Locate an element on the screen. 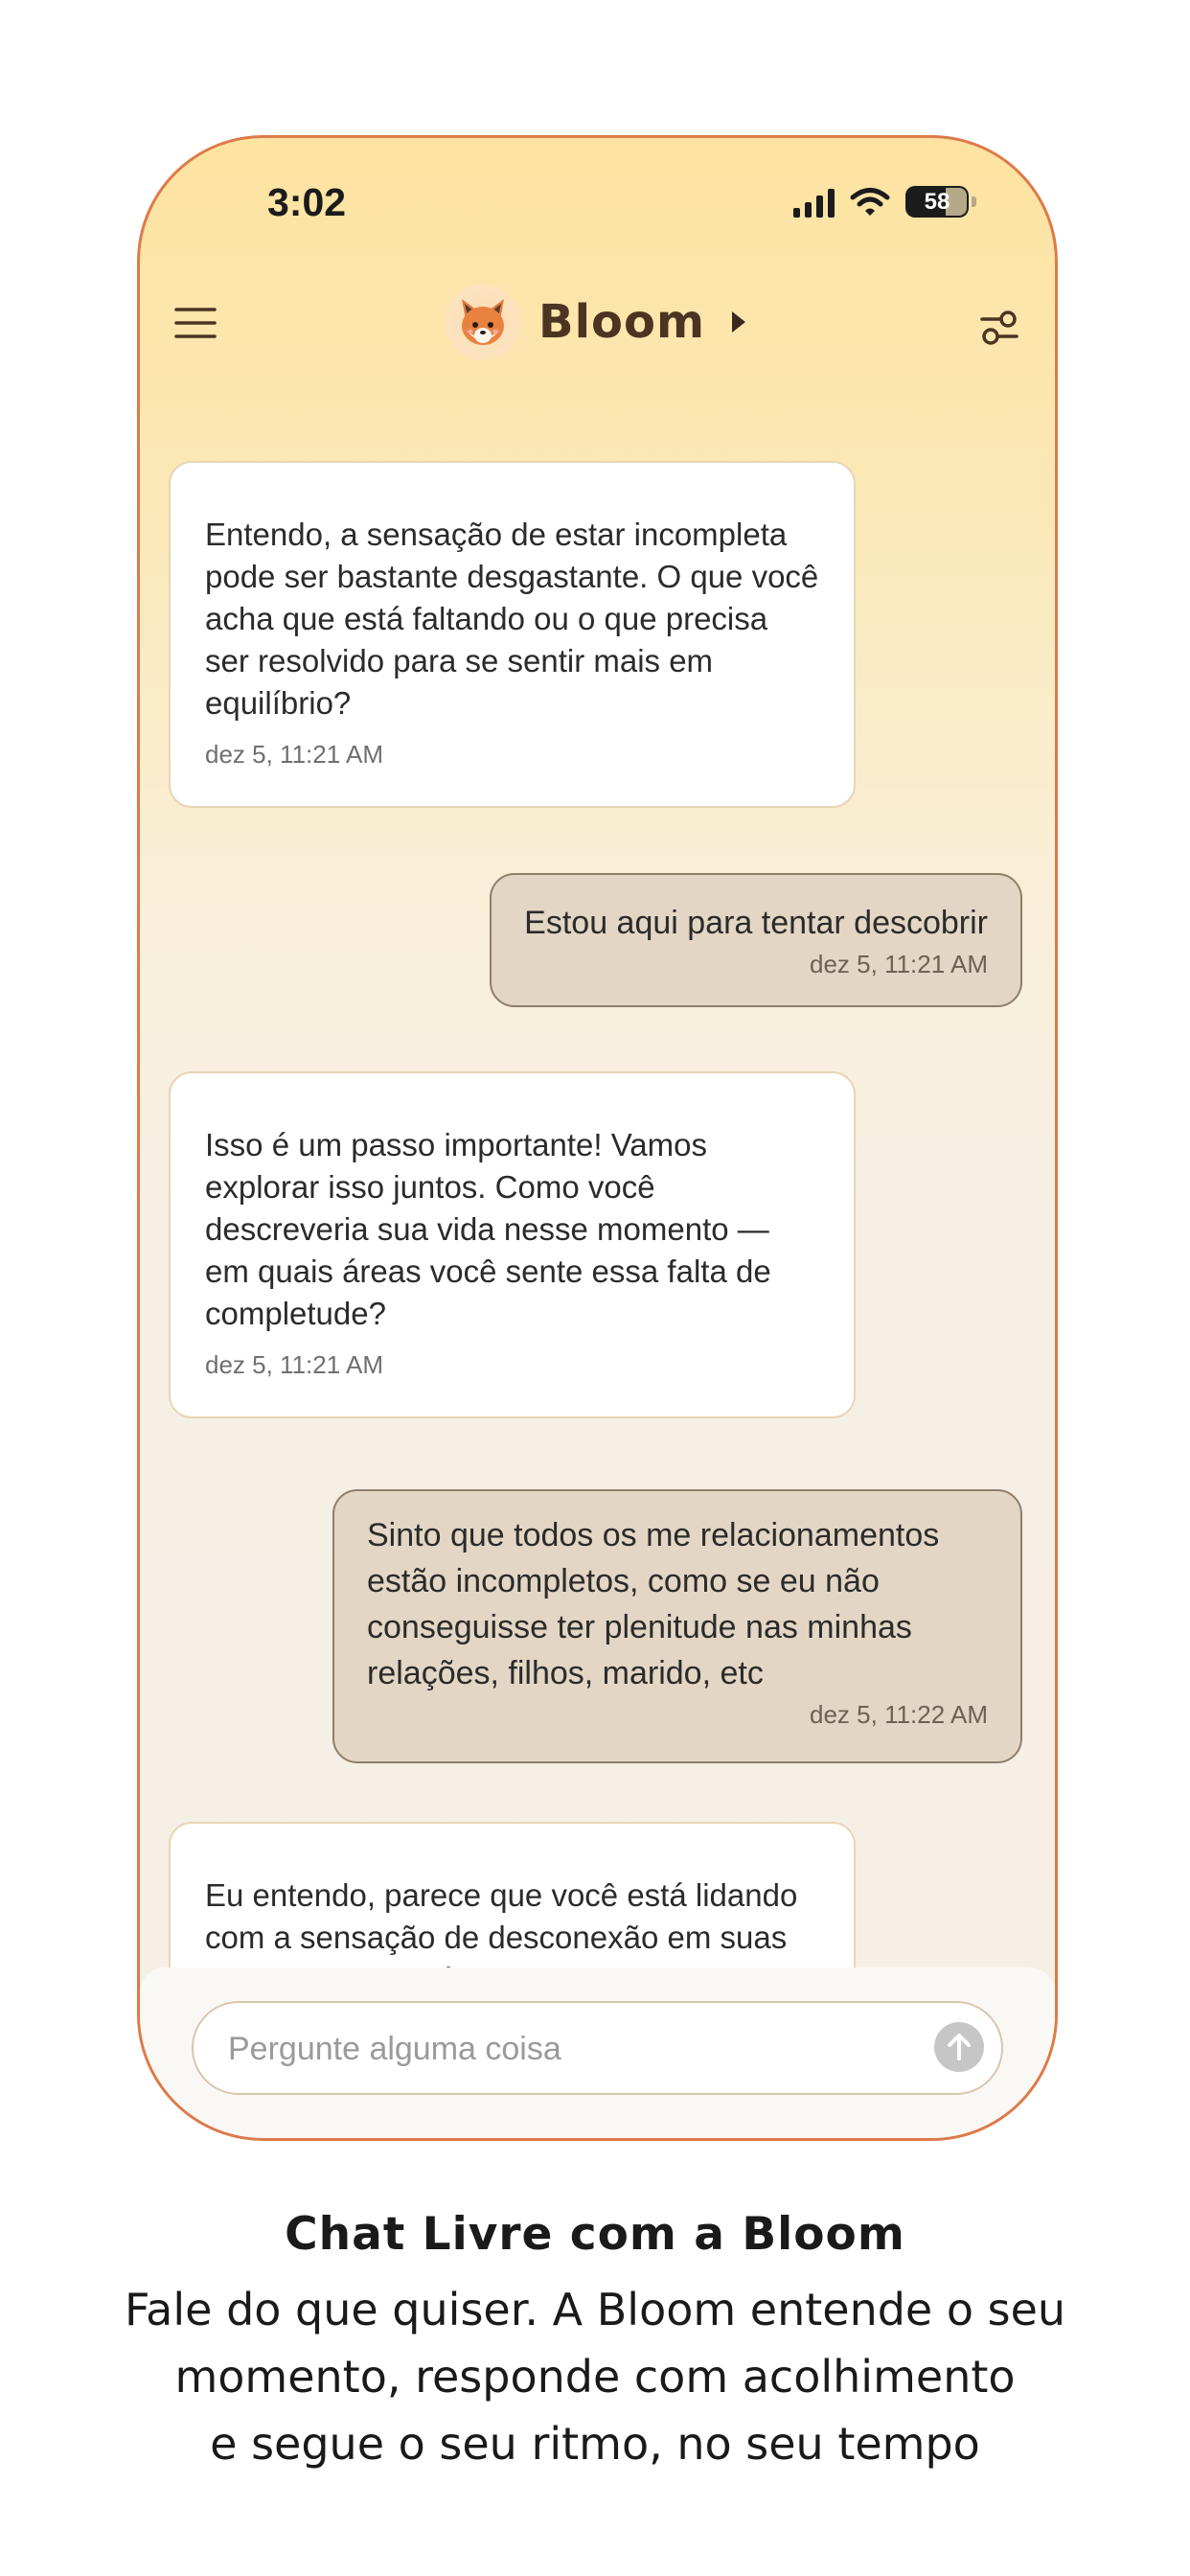 The width and height of the screenshot is (1190, 2576). composer-area is located at coordinates (598, 2052).